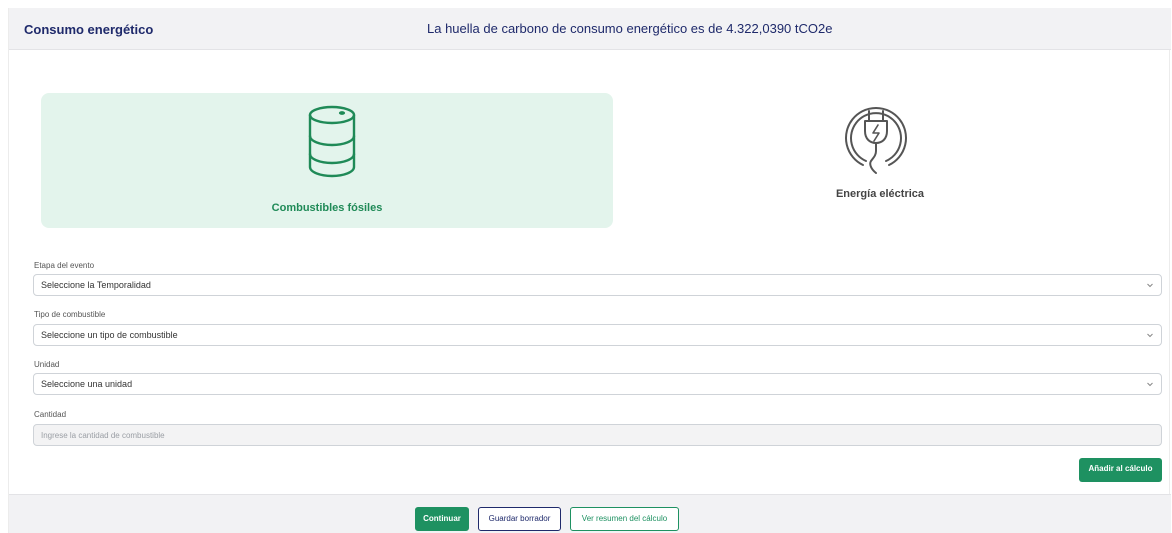  What do you see at coordinates (96, 285) in the screenshot?
I see `stage-select-value: Seleccione la Temporalidad` at bounding box center [96, 285].